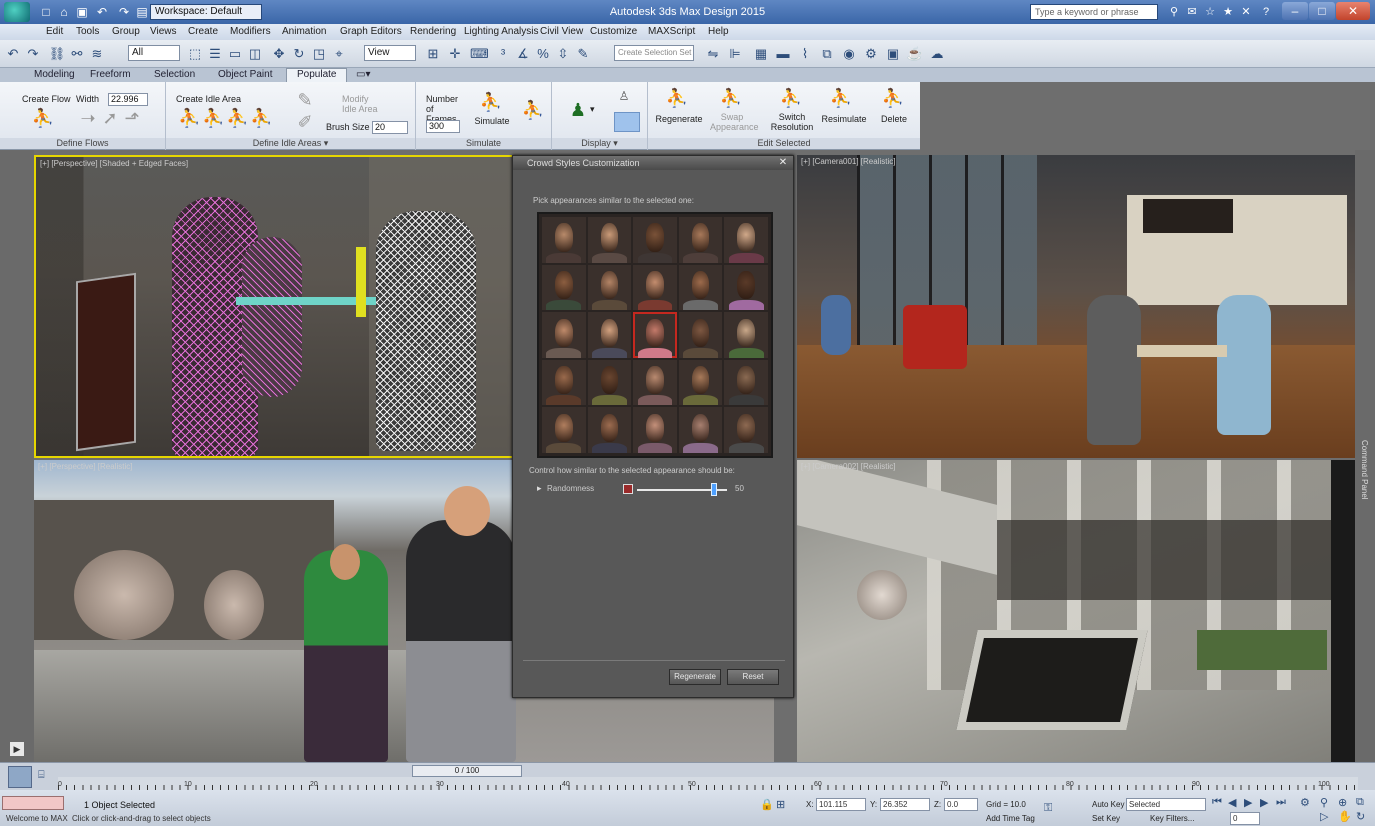 The height and width of the screenshot is (826, 1375). What do you see at coordinates (583, 54) in the screenshot?
I see `edit-named-selection-icon: ✎` at bounding box center [583, 54].